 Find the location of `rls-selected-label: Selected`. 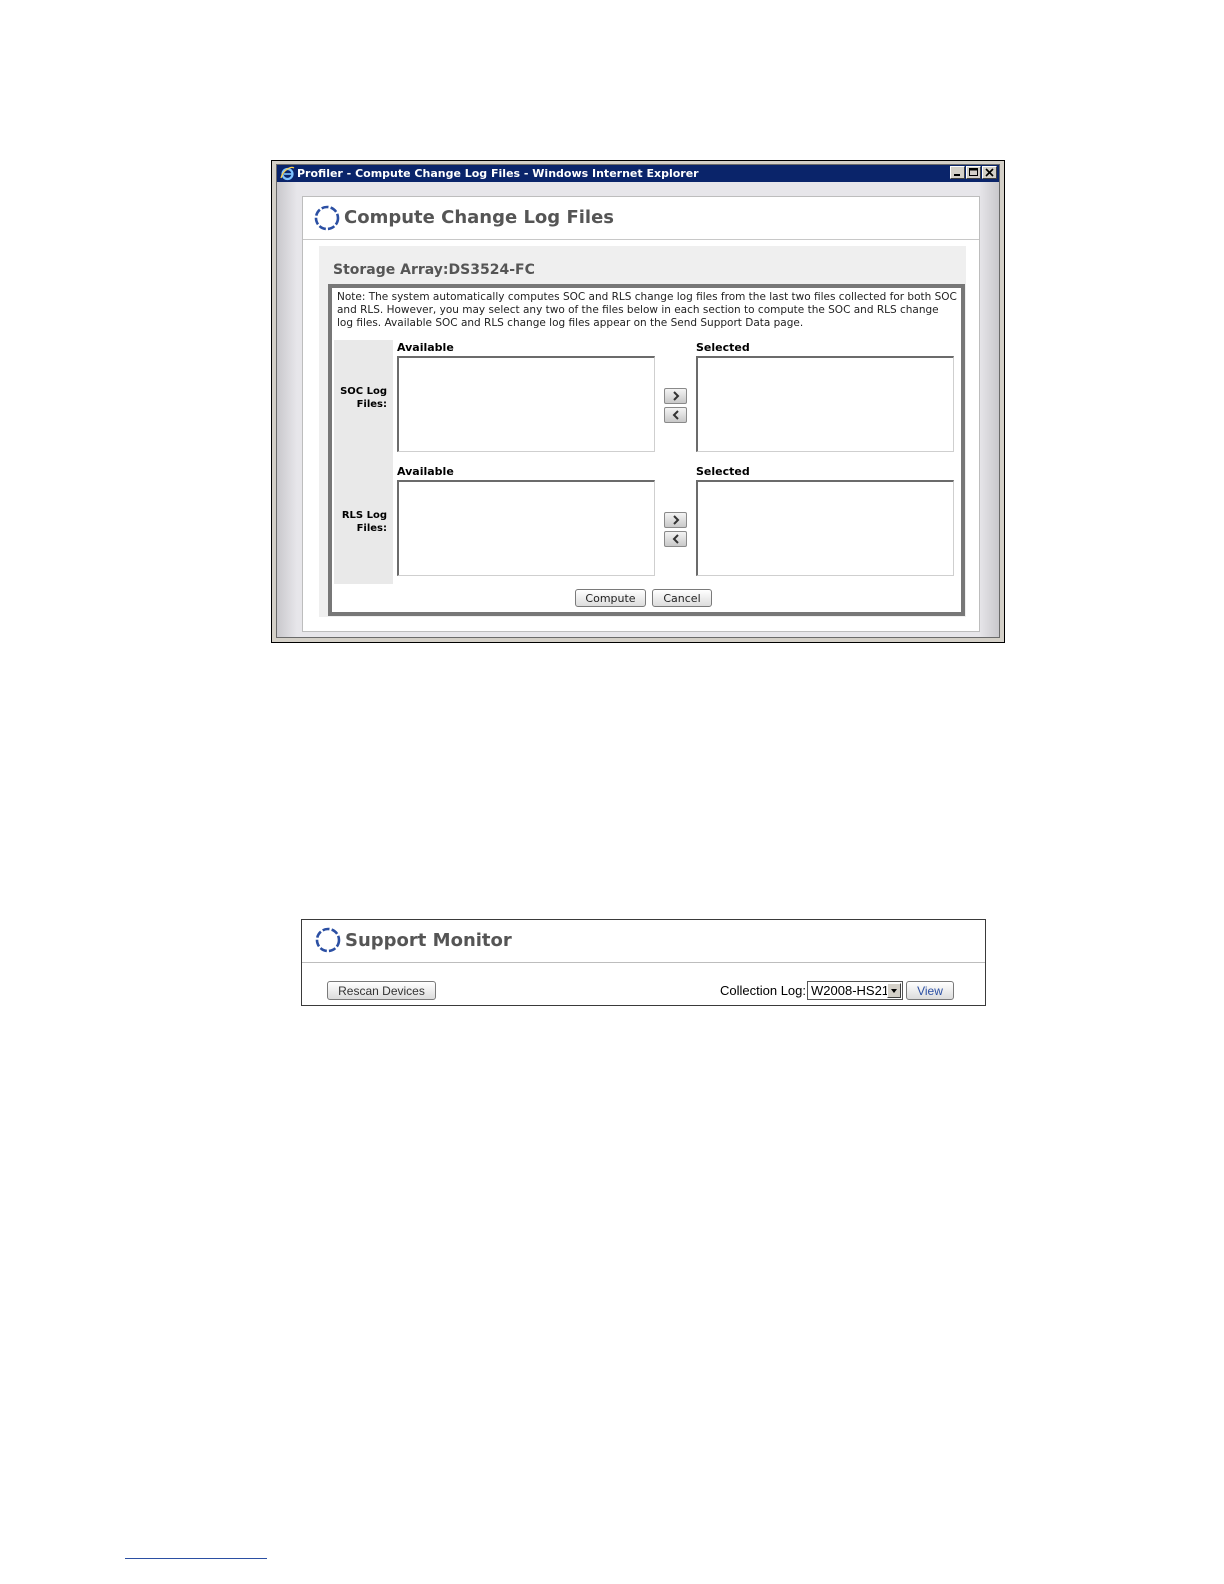

rls-selected-label: Selected is located at coordinates (723, 471).